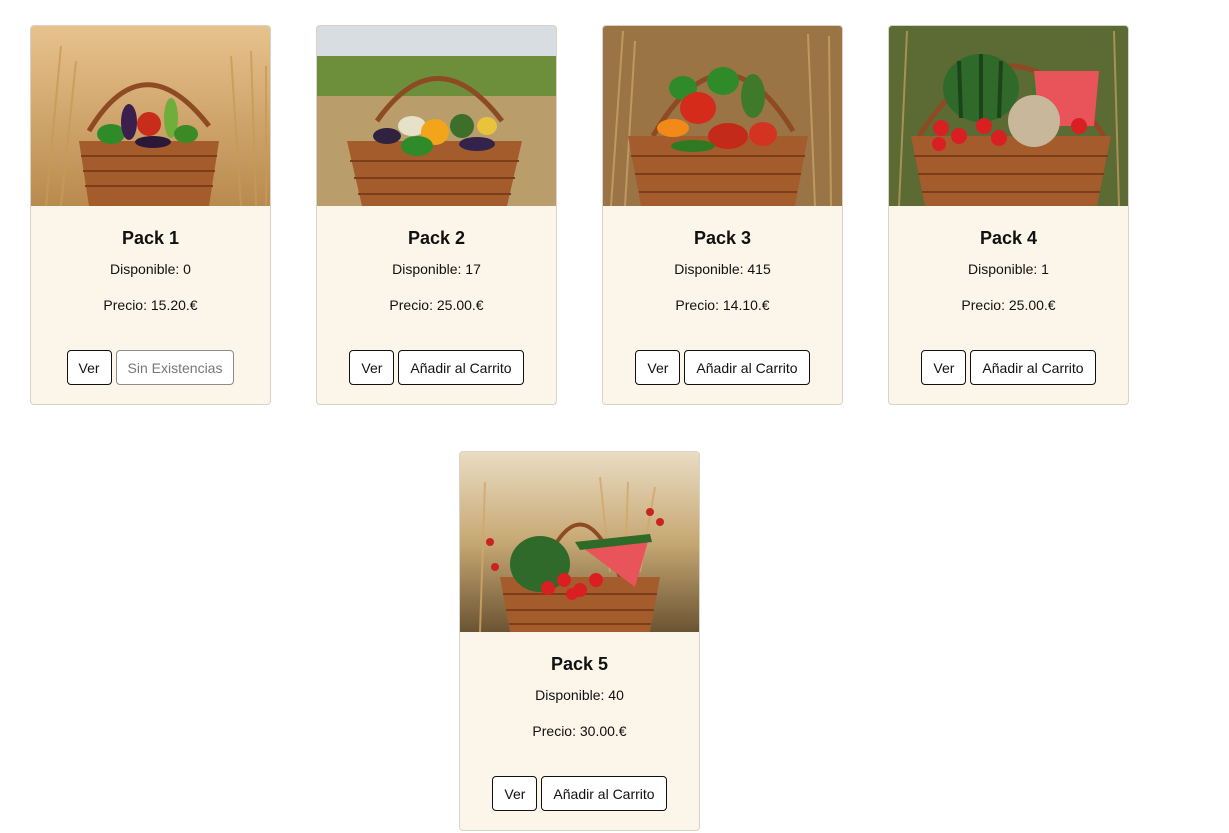 This screenshot has width=1229, height=833. I want to click on pack-1-image, so click(150, 116).